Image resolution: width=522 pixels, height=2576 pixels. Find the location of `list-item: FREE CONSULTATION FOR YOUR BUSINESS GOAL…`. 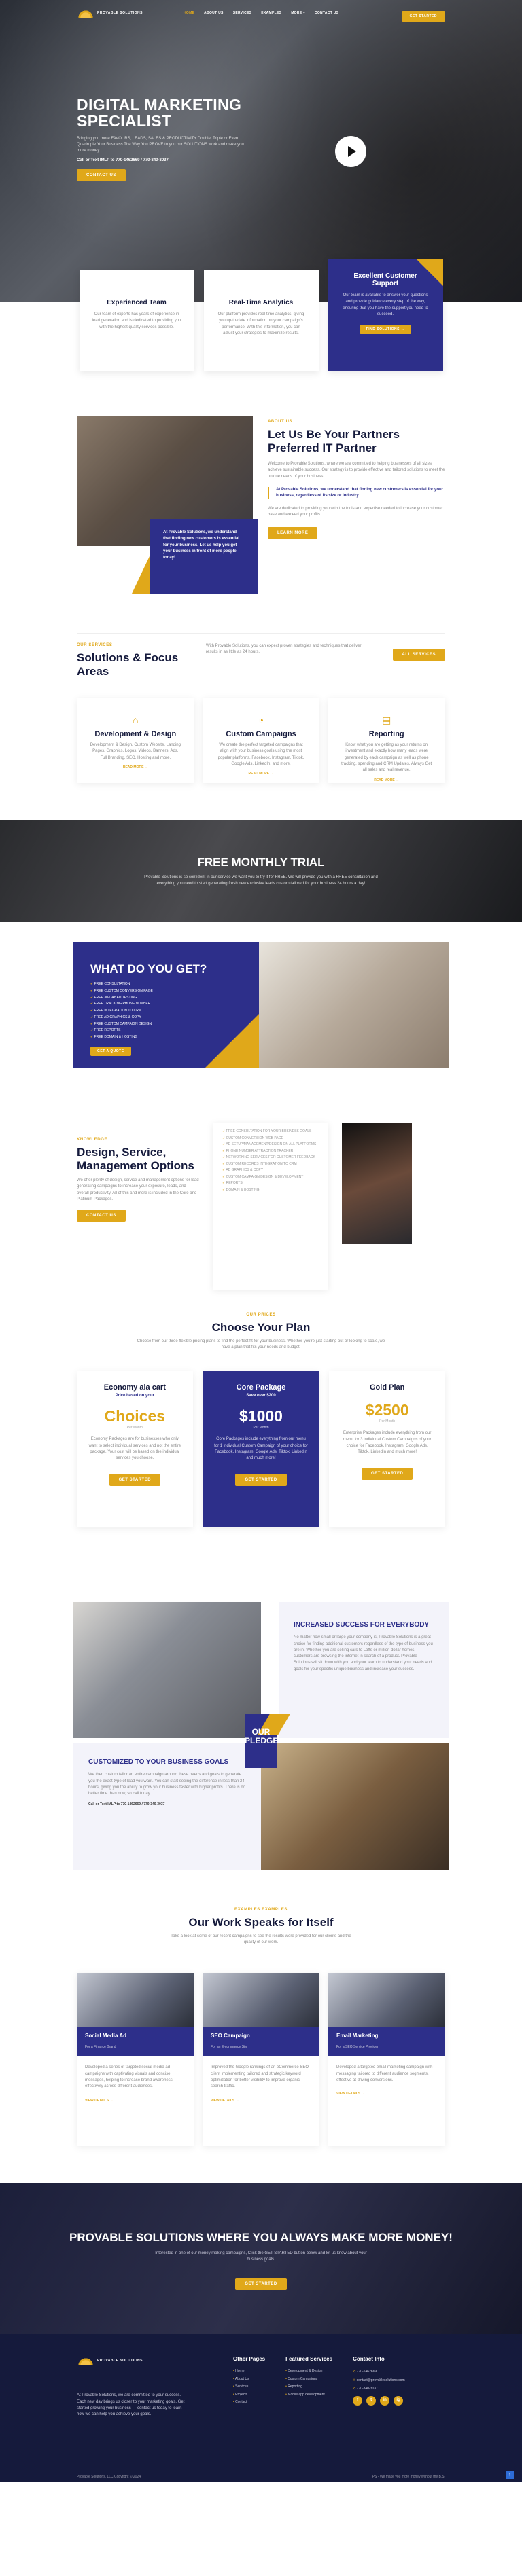

list-item: FREE CONSULTATION FOR YOUR BUSINESS GOAL… is located at coordinates (270, 1132).